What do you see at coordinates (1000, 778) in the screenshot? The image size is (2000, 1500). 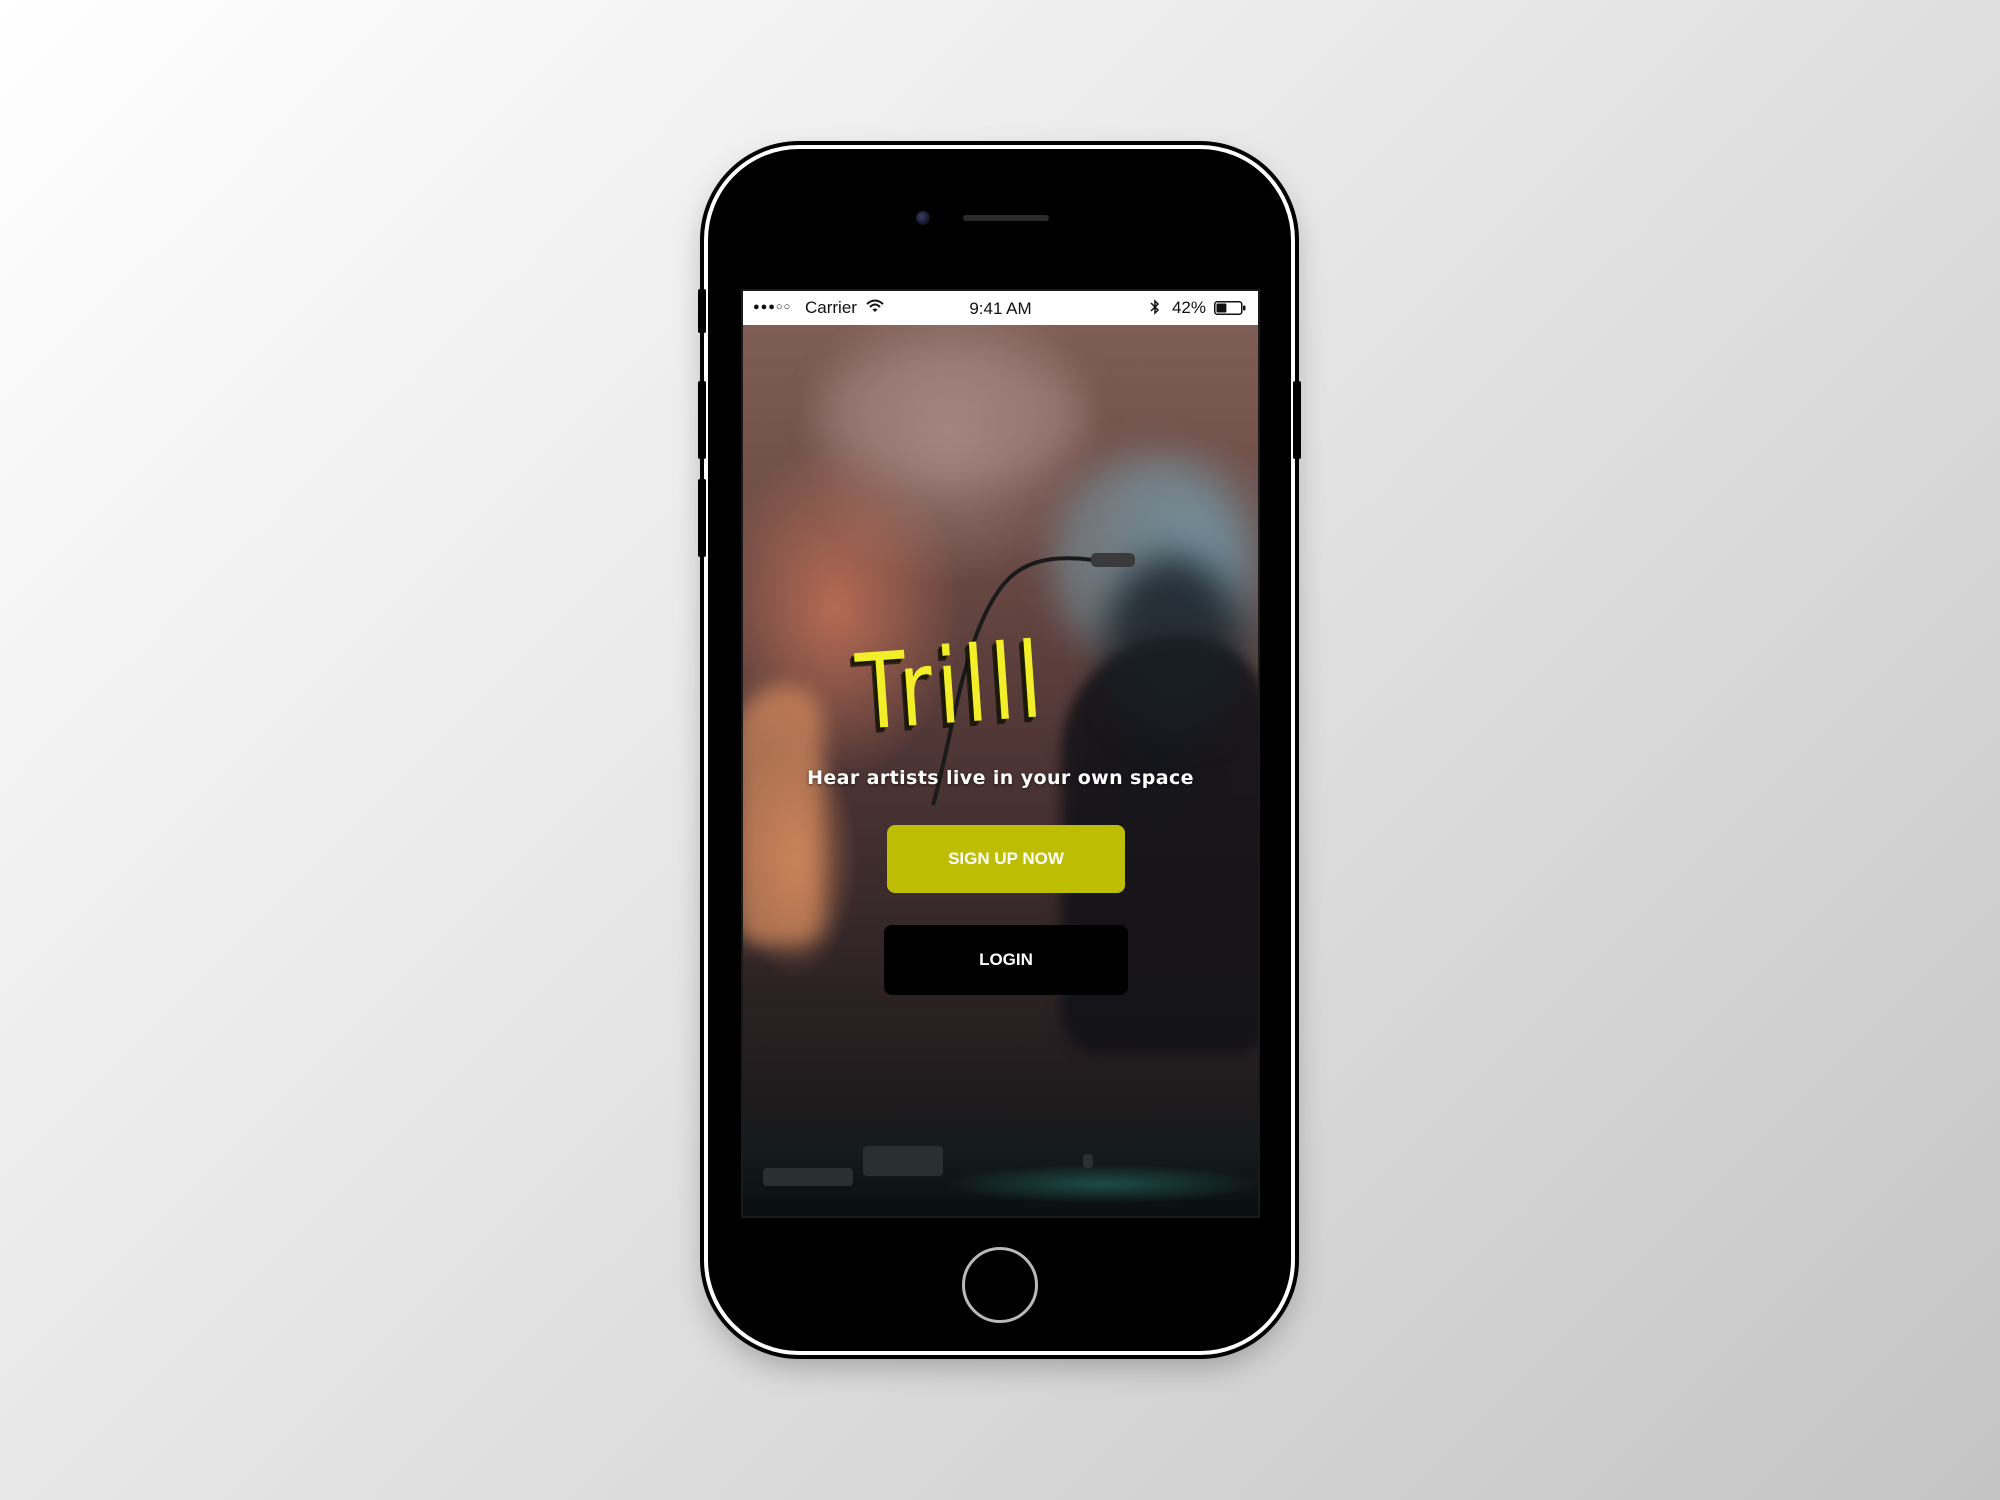 I see `tagline: Hear artists live in your own space` at bounding box center [1000, 778].